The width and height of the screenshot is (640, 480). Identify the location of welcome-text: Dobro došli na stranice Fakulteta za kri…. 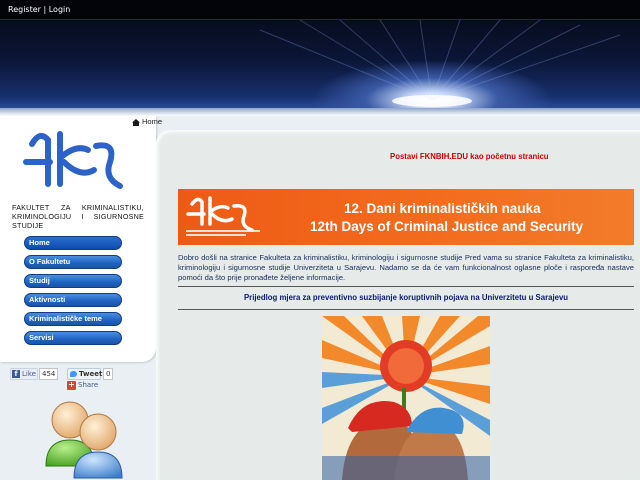
(406, 267).